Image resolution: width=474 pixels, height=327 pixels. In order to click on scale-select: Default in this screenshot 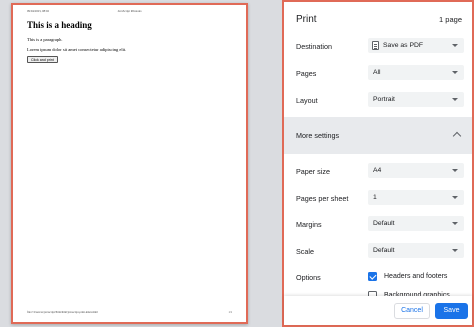, I will do `click(416, 250)`.